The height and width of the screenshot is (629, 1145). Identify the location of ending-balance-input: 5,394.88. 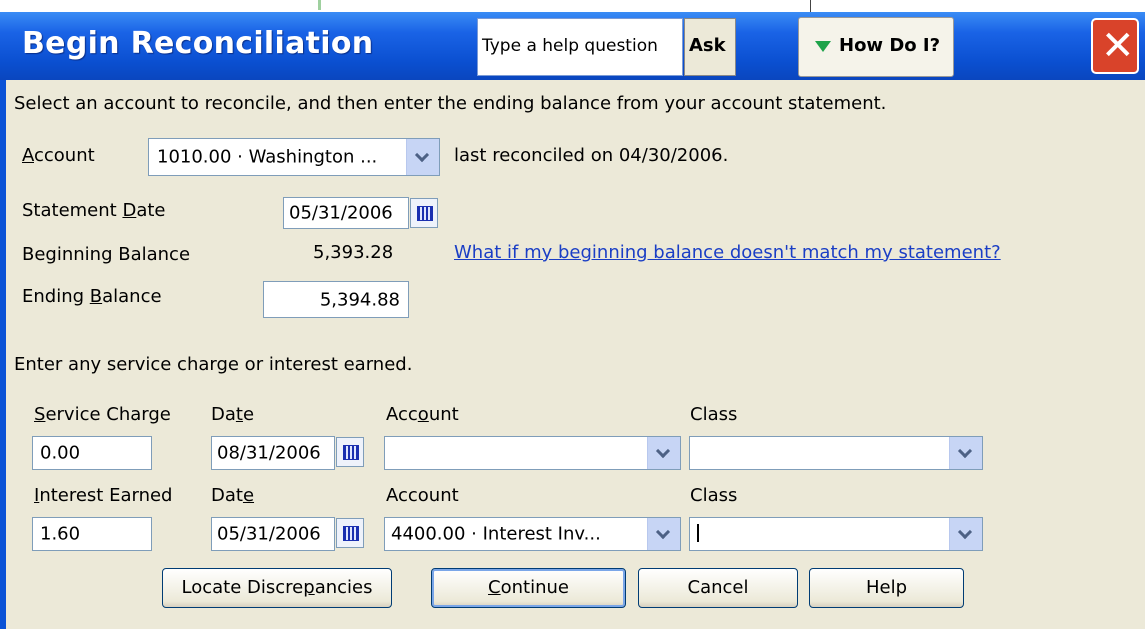
(336, 299).